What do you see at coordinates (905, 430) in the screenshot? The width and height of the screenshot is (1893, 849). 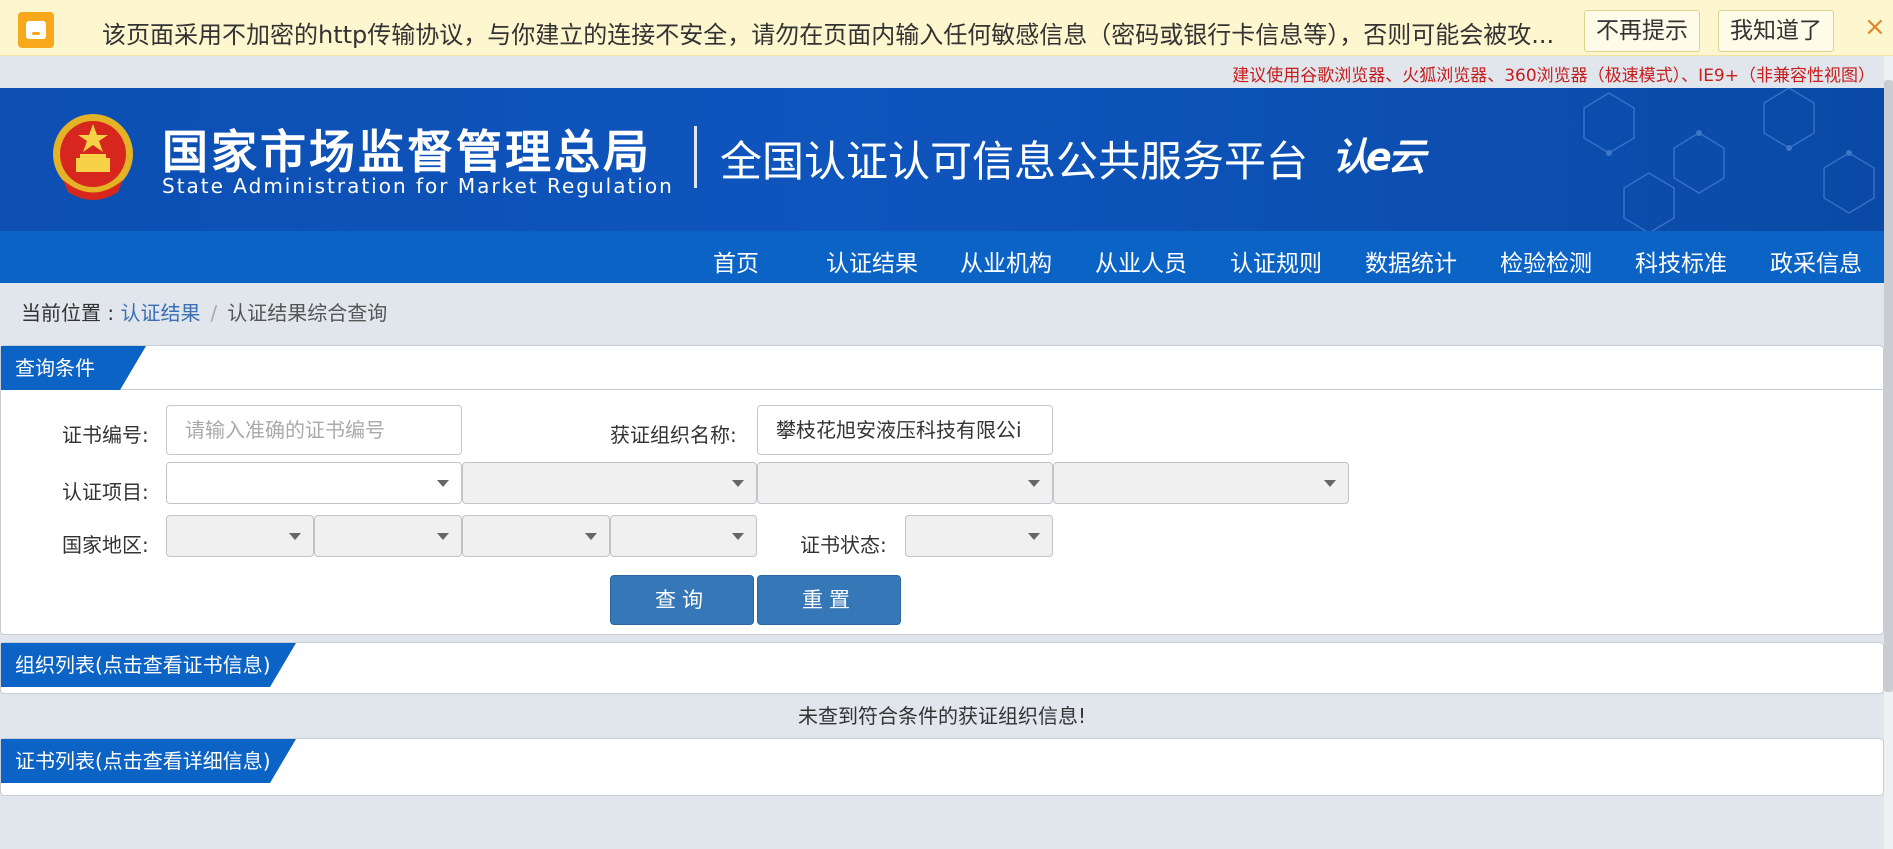 I see `org-name-input: 攀枝花旭安液压科技有限公i` at bounding box center [905, 430].